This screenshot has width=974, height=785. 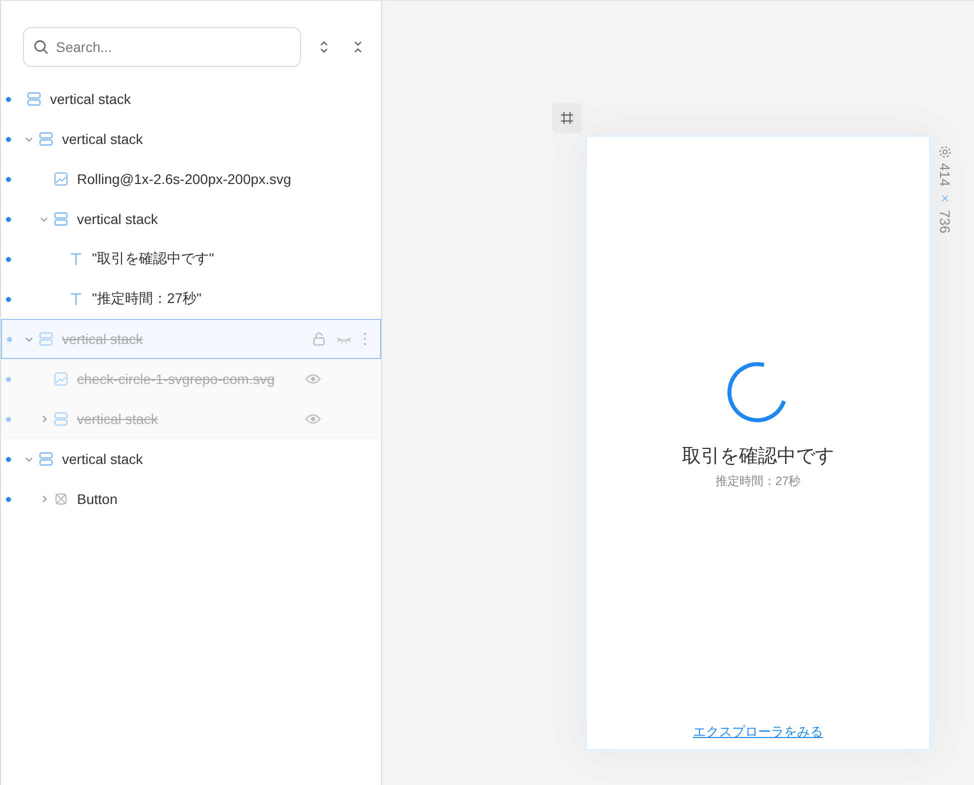 What do you see at coordinates (358, 47) in the screenshot?
I see `collapse-icon` at bounding box center [358, 47].